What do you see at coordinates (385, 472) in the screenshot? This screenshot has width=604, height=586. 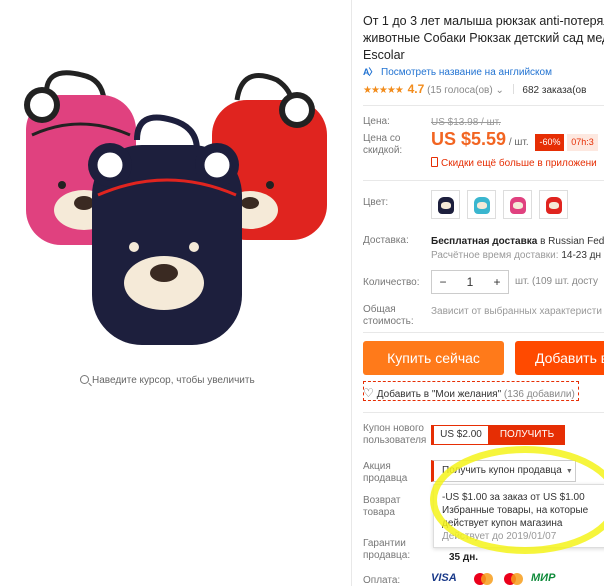 I see `seller-promo-label: Акция продавца` at bounding box center [385, 472].